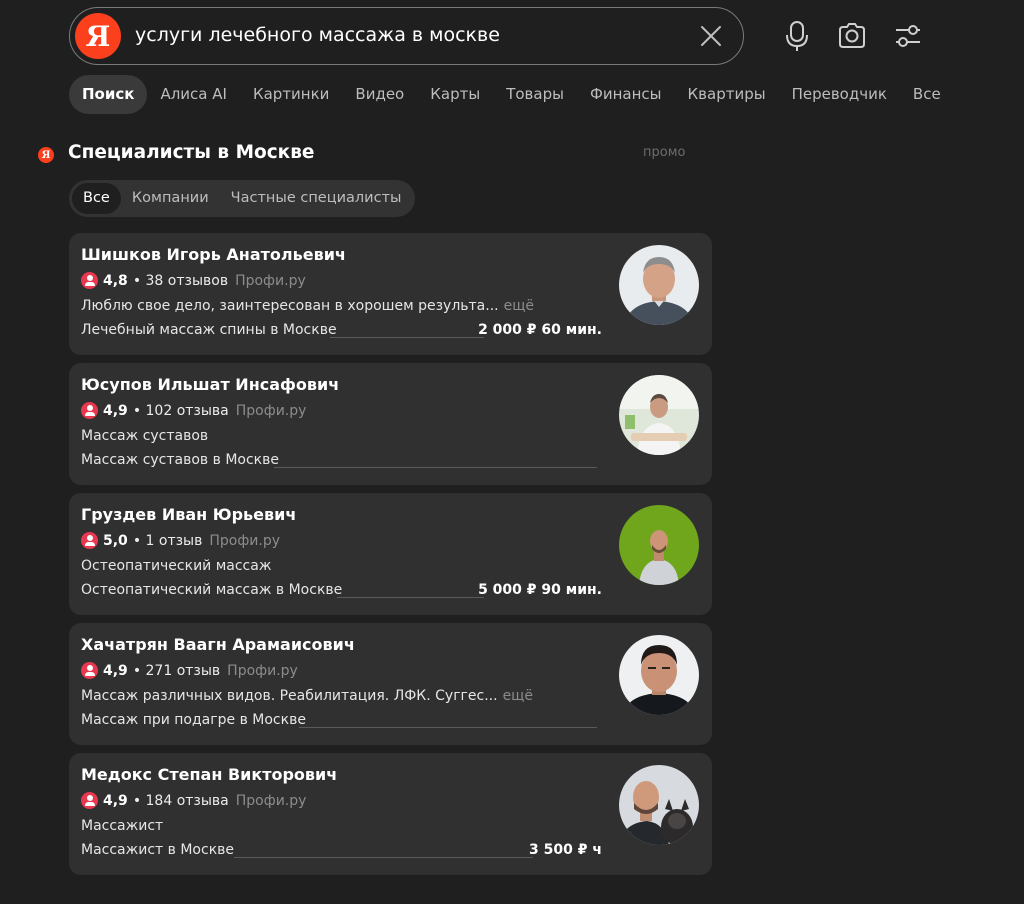 The height and width of the screenshot is (904, 1024). Describe the element at coordinates (98, 36) in the screenshot. I see `yandex-logo: Я` at that location.